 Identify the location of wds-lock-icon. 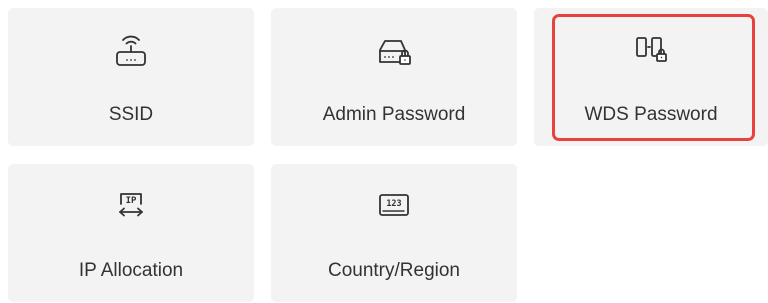
(651, 50).